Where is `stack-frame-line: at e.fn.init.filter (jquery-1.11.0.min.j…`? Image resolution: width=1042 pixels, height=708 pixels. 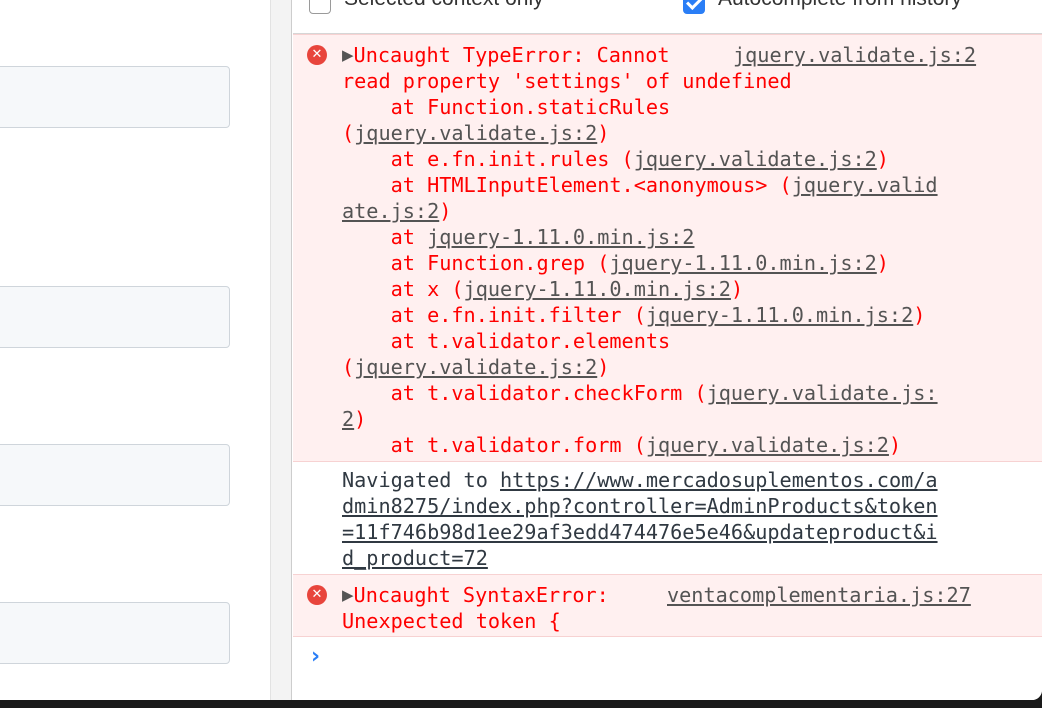 stack-frame-line: at e.fn.init.filter (jquery-1.11.0.min.j… is located at coordinates (634, 315).